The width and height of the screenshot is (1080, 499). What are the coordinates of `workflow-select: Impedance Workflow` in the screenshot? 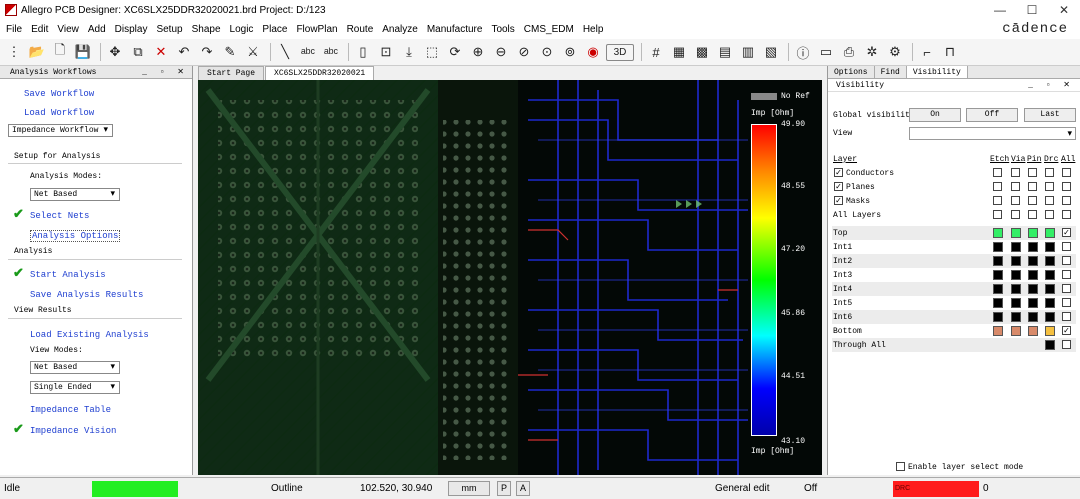 It's located at (60, 130).